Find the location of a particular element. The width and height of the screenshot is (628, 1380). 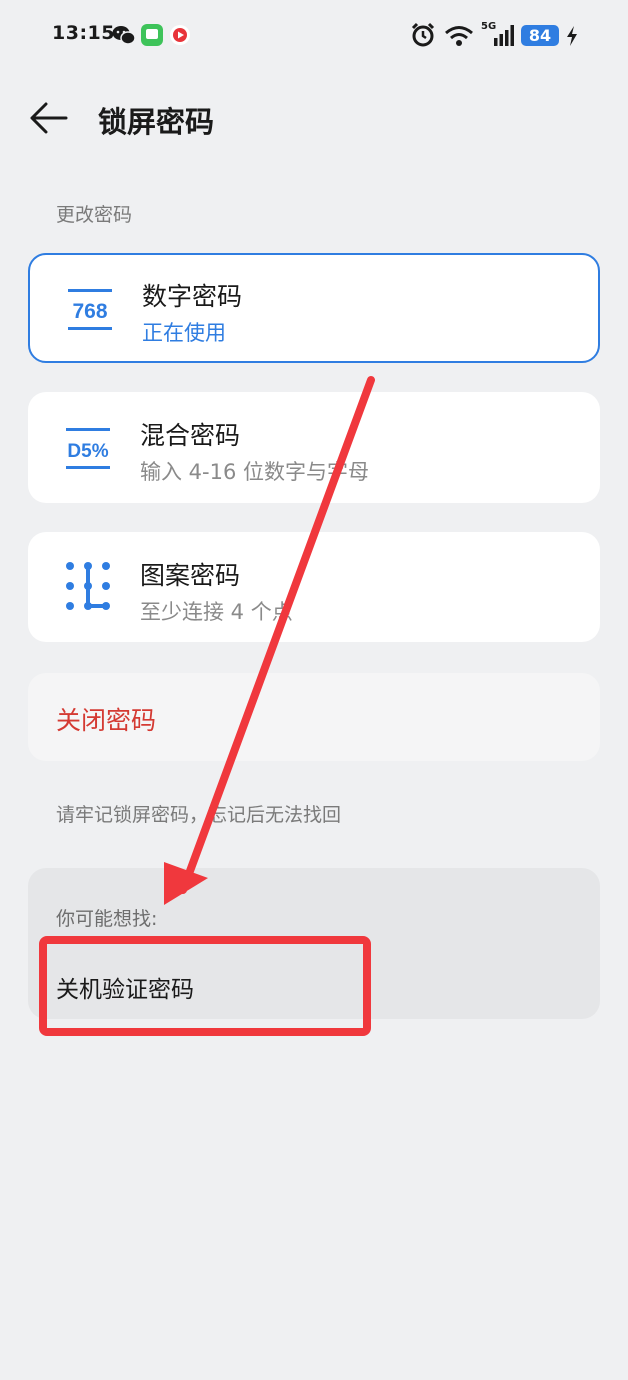

message-app-icon is located at coordinates (152, 35).